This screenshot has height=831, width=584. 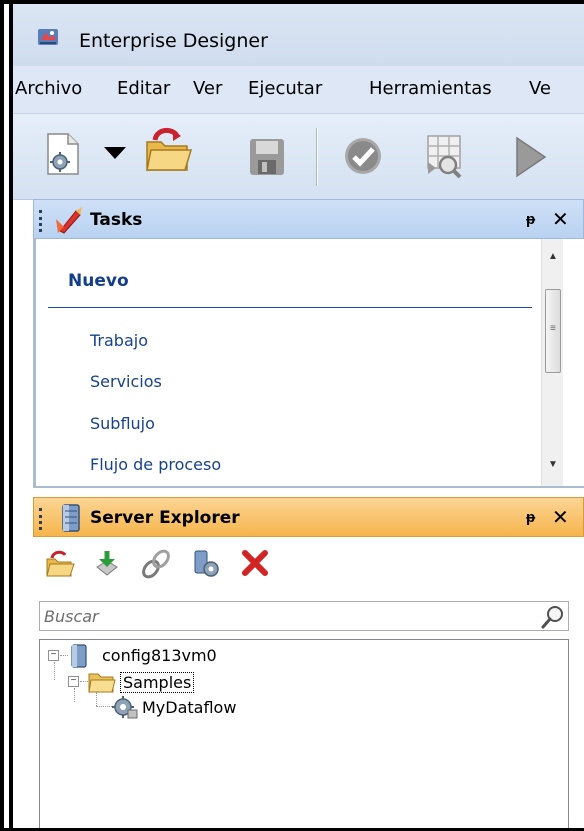 I want to click on import-icon, so click(x=107, y=564).